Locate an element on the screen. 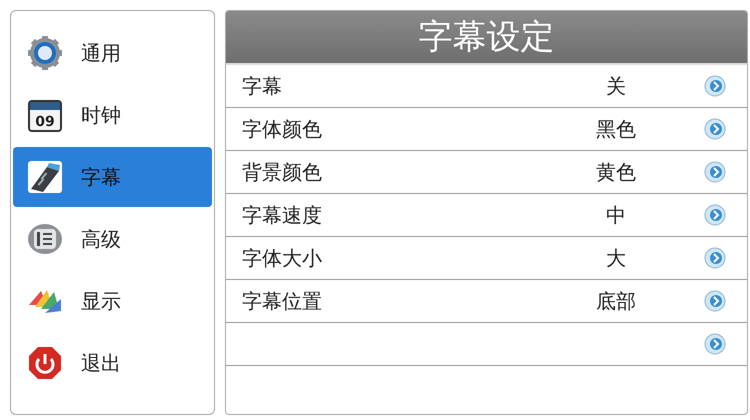 The width and height of the screenshot is (750, 420). panel-title: 字幕设定 is located at coordinates (486, 38).